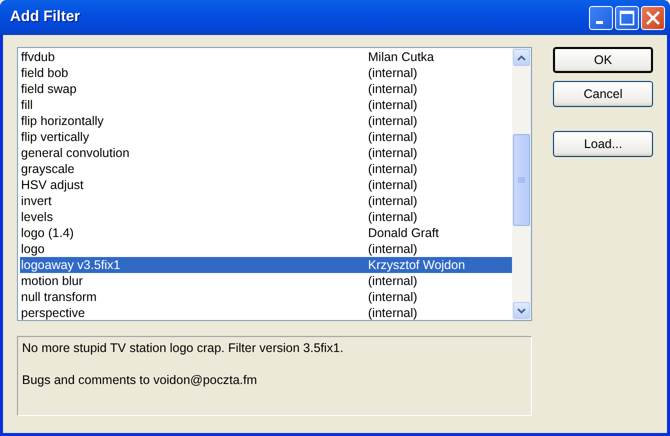 Image resolution: width=670 pixels, height=436 pixels. What do you see at coordinates (266, 73) in the screenshot?
I see `list-row: field bob (internal)` at bounding box center [266, 73].